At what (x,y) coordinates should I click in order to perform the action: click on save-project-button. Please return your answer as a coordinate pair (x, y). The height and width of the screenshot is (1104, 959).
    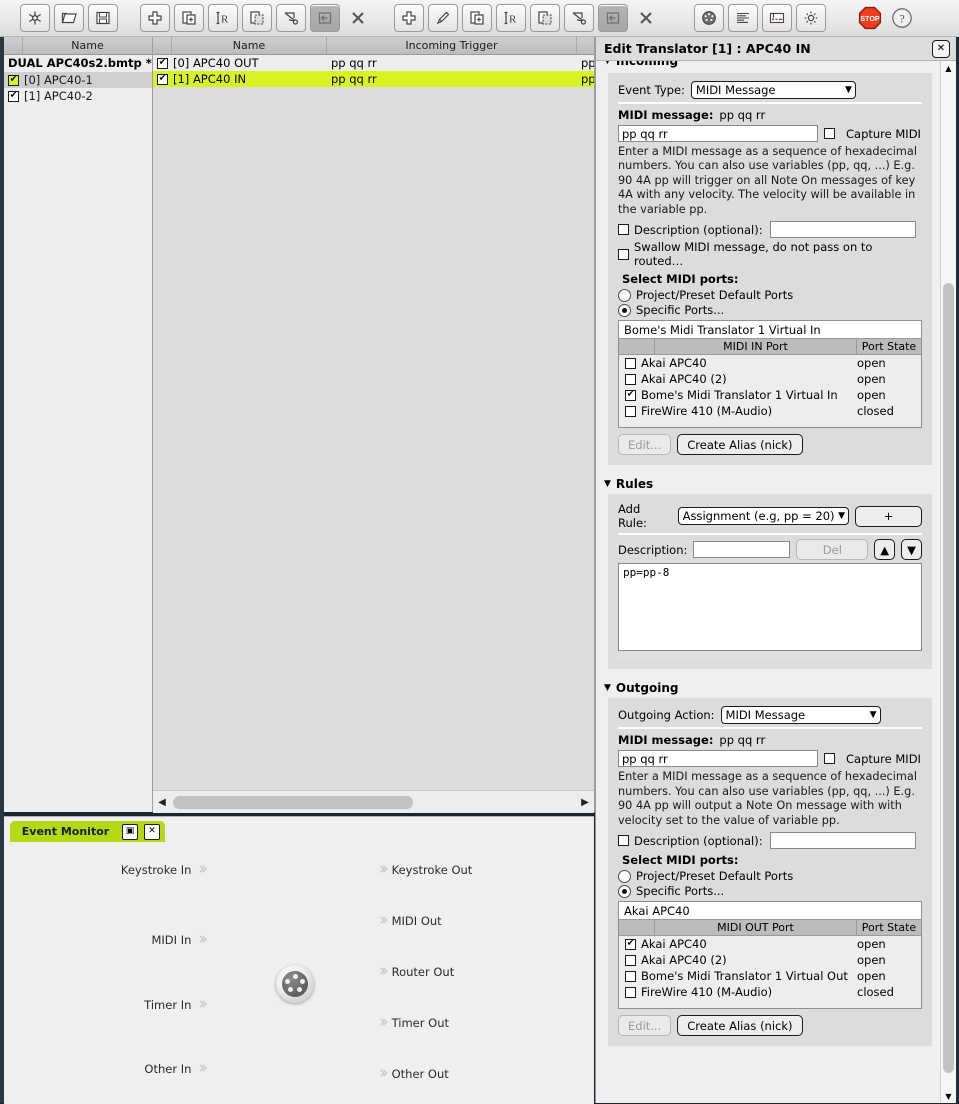
    Looking at the image, I should click on (103, 18).